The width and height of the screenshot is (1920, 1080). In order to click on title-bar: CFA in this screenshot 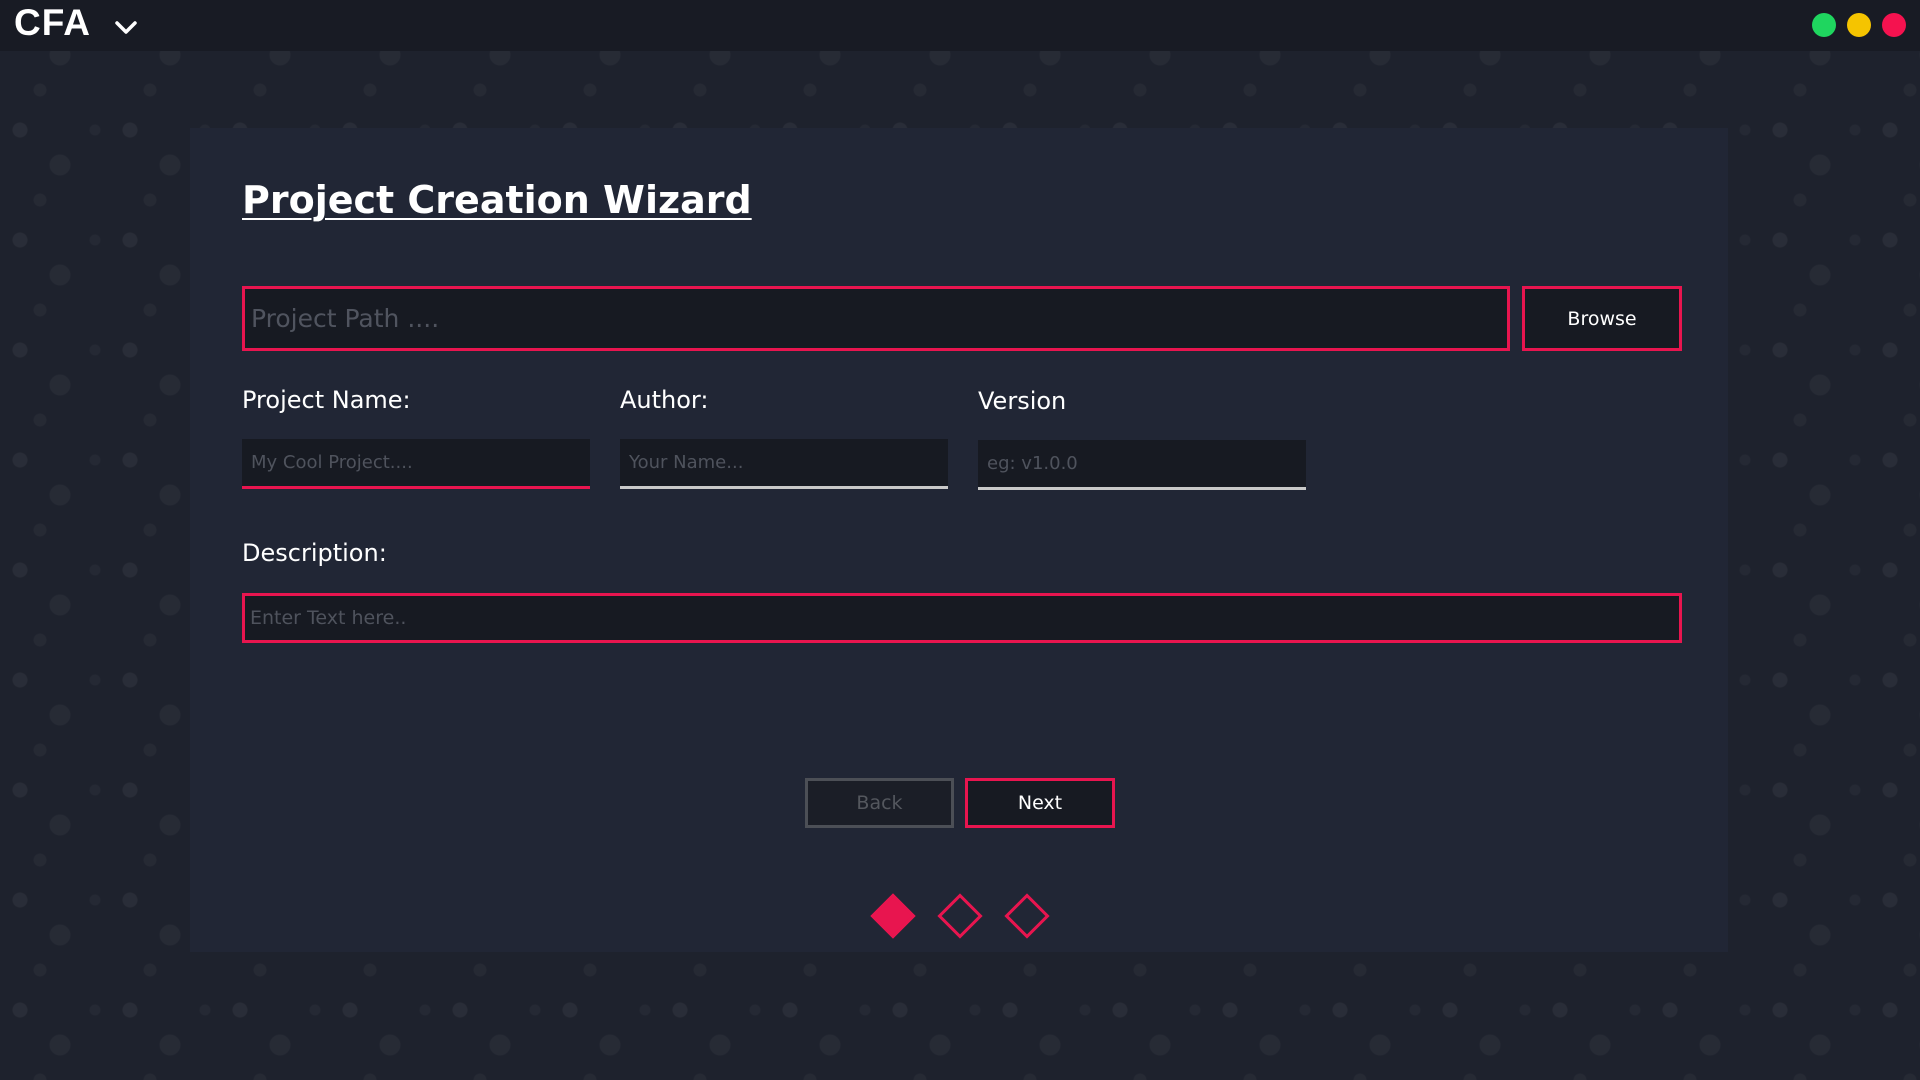, I will do `click(960, 25)`.